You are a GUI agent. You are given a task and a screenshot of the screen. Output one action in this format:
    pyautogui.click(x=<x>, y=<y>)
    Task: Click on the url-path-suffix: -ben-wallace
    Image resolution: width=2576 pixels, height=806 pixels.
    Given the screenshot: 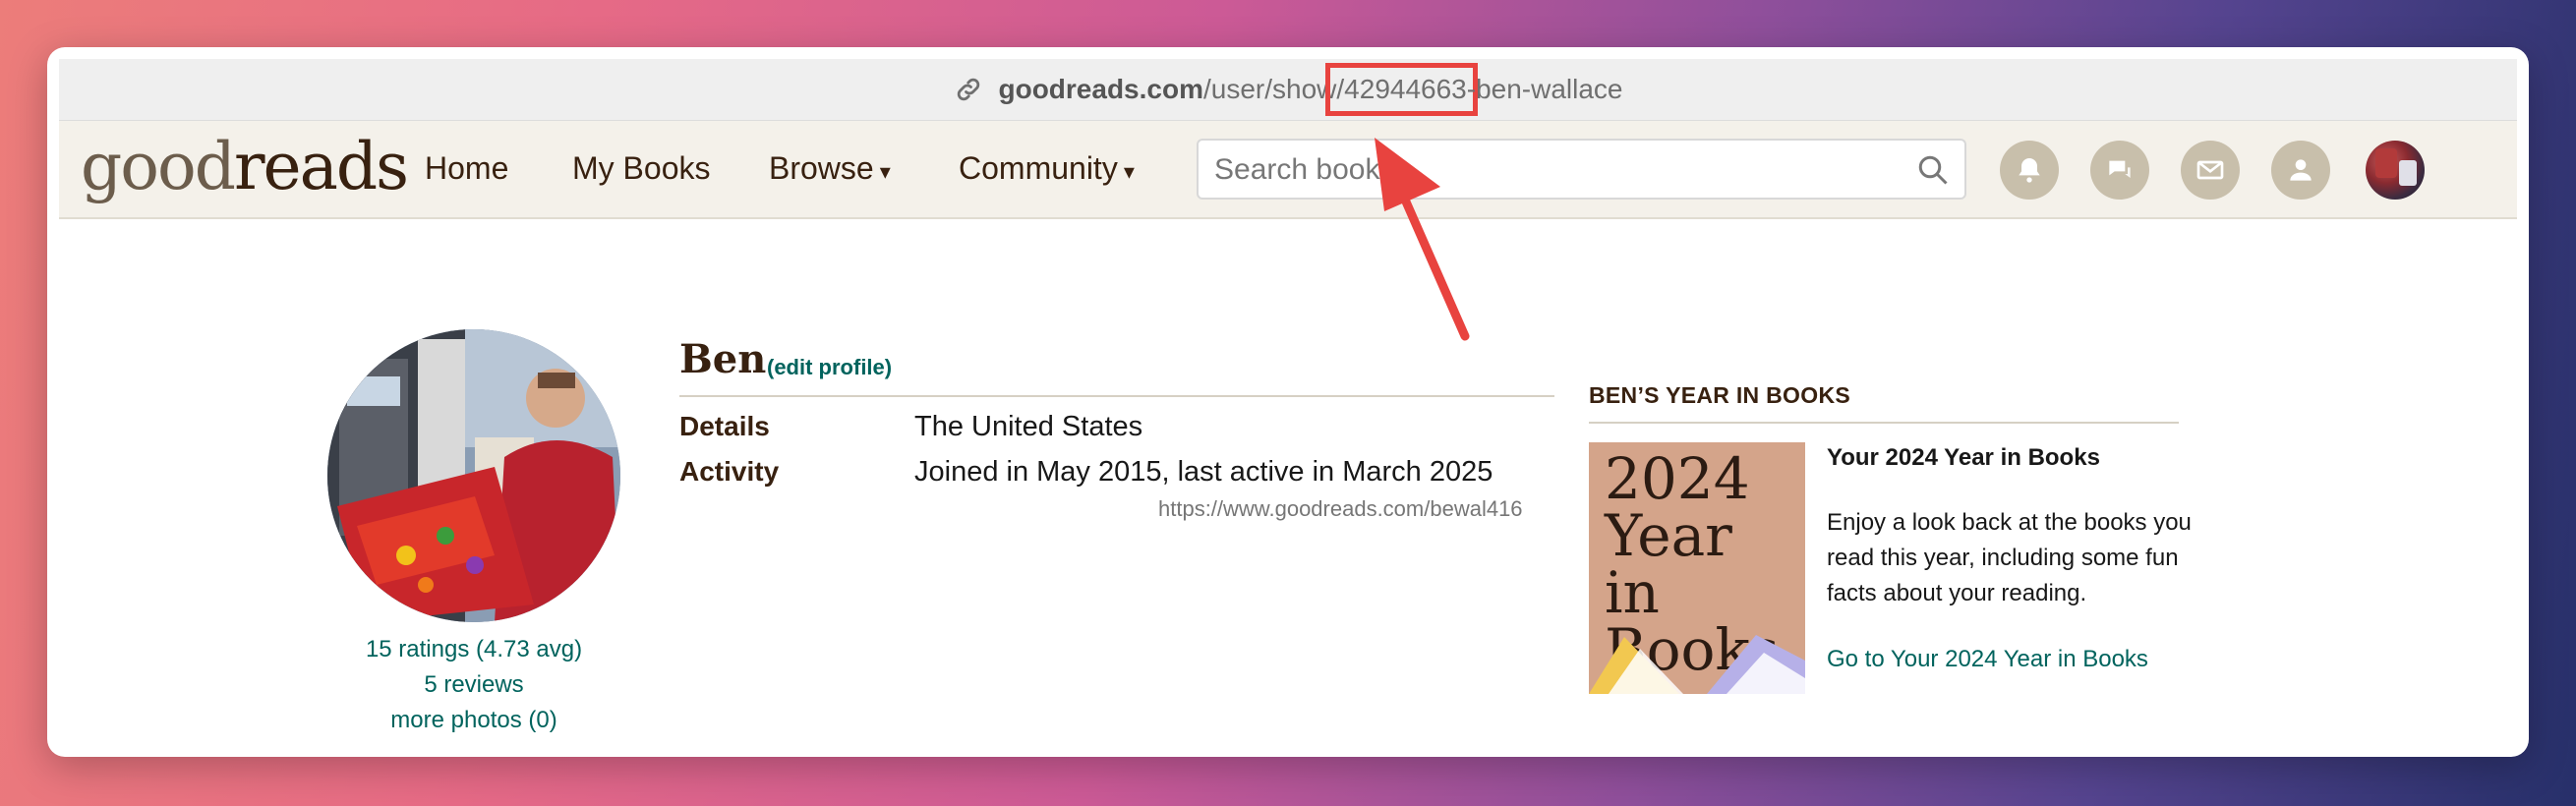 What is the action you would take?
    pyautogui.click(x=1544, y=89)
    